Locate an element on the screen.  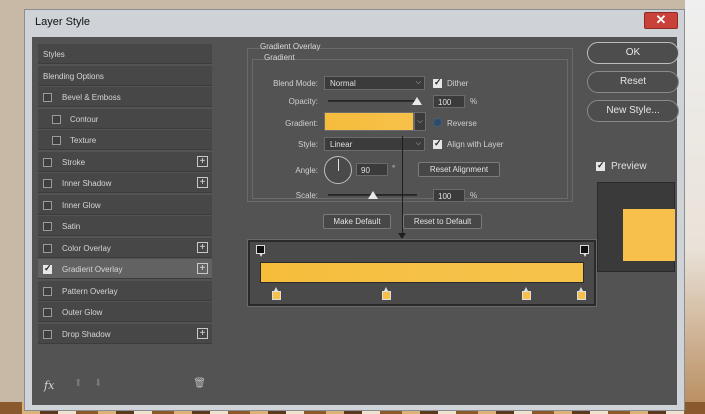
style-item: Stroke + is located at coordinates (125, 161).